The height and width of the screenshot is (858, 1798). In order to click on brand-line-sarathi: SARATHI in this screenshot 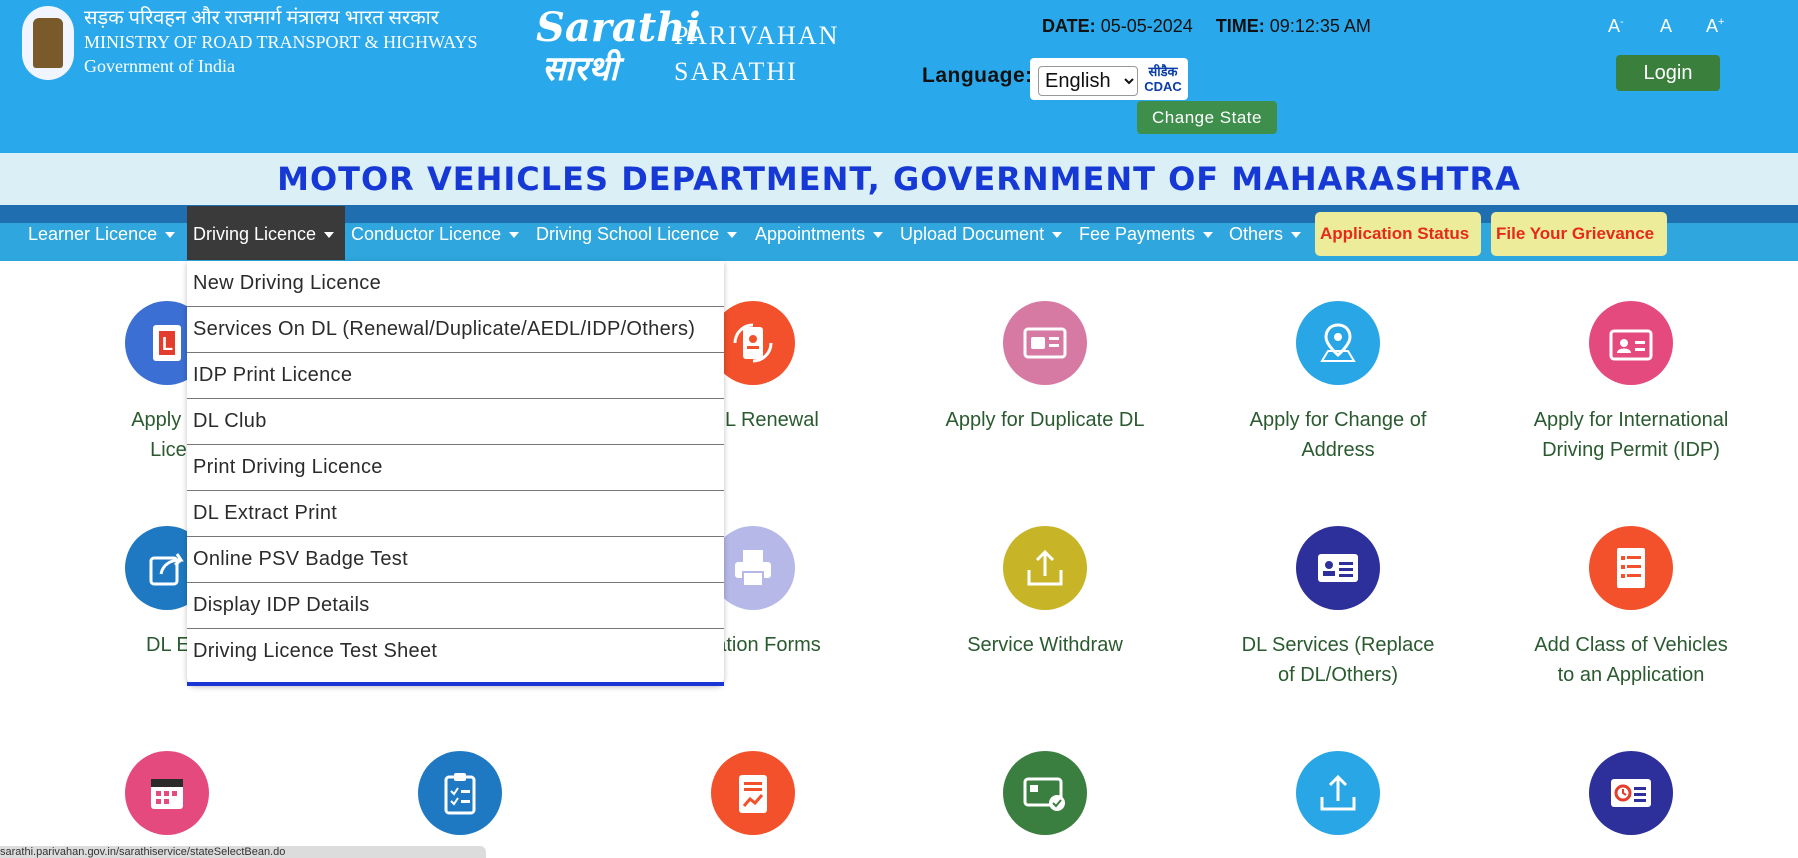, I will do `click(736, 71)`.